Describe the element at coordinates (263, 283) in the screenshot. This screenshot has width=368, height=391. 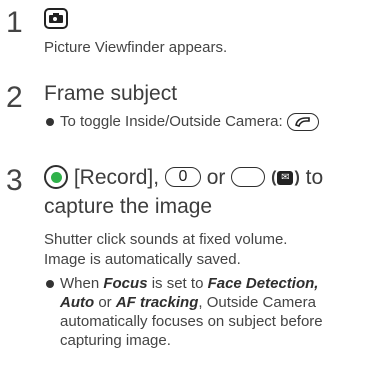
I see `face-detection-term: Face Detection,` at that location.